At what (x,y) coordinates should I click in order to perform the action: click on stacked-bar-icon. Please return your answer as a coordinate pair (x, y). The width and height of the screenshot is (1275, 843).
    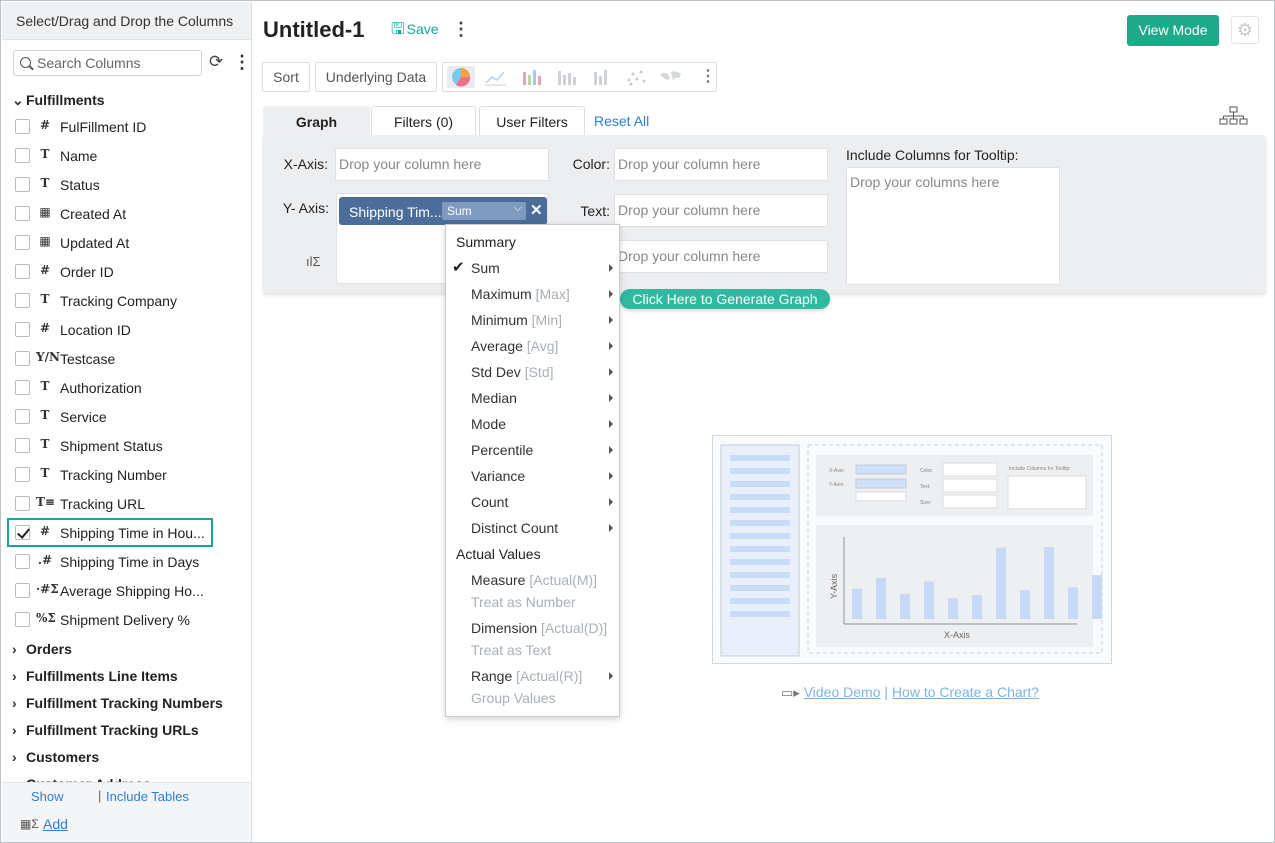
    Looking at the image, I should click on (566, 77).